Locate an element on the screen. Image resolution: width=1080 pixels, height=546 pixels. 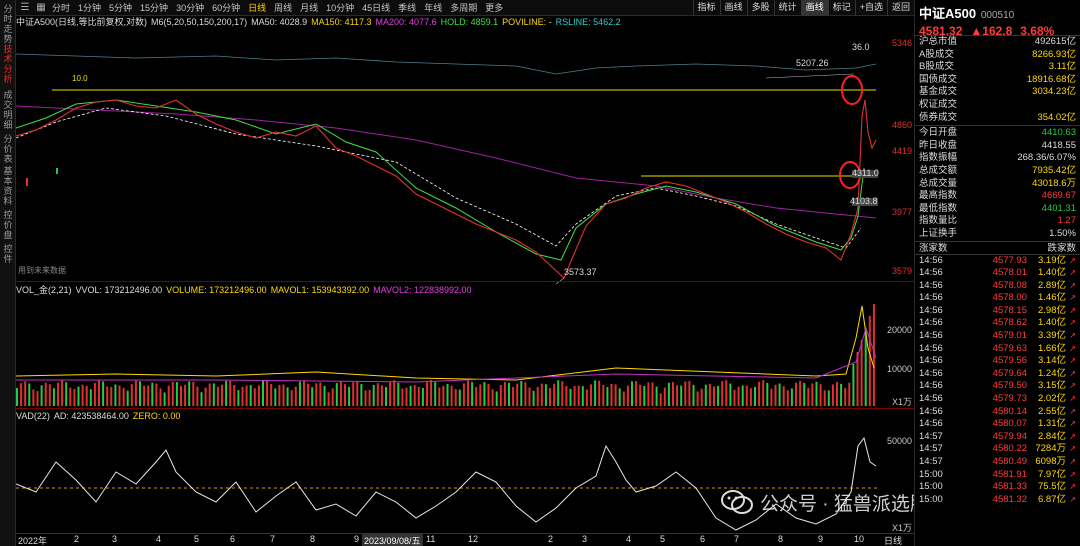
tick-row: 14:56 4579.64 1.24亿 ↗ is located at coordinates (997, 374).